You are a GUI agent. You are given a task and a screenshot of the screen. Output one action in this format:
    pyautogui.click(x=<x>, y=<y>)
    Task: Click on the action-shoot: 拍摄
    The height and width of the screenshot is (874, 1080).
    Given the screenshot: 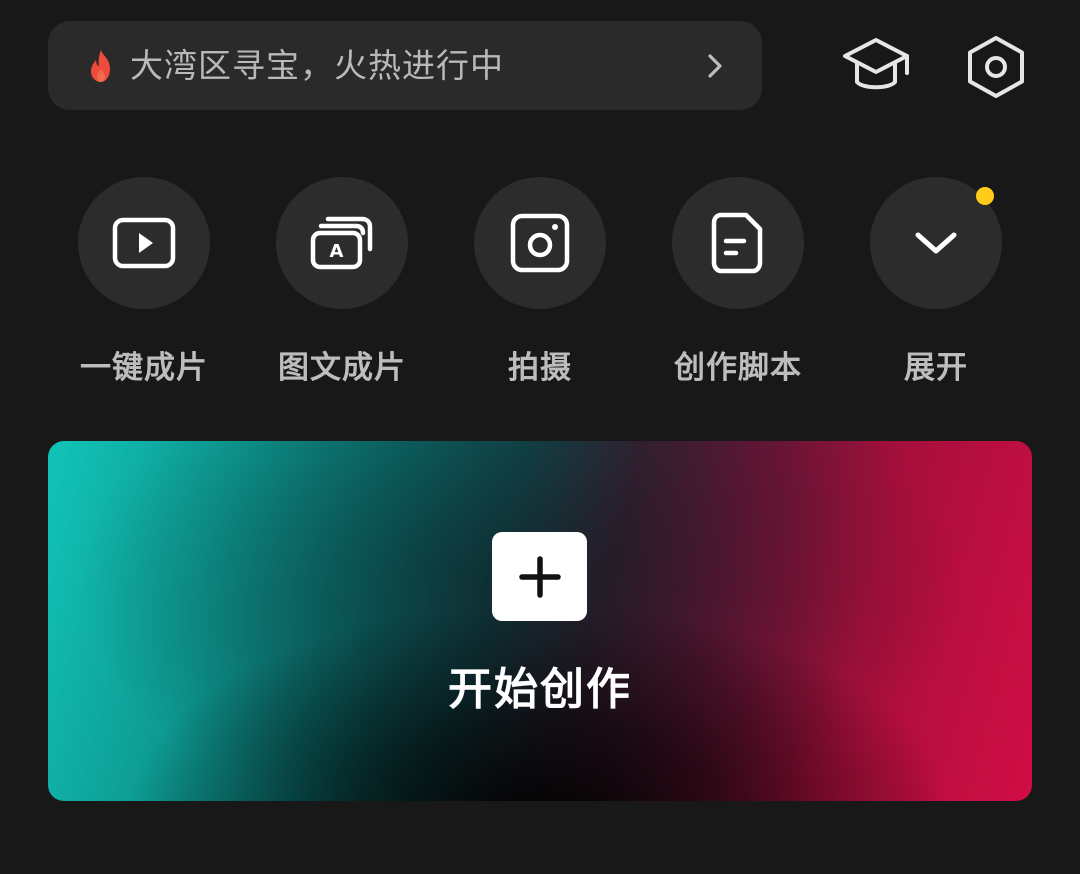 What is the action you would take?
    pyautogui.click(x=540, y=282)
    